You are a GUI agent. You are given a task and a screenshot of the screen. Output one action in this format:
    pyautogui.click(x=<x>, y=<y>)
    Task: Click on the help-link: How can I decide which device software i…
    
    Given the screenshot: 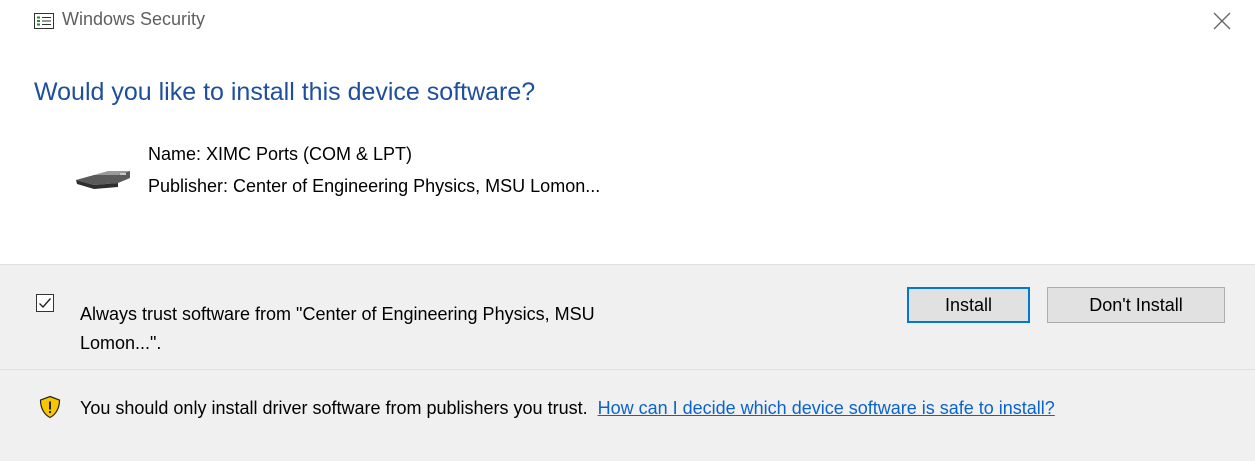 What is the action you would take?
    pyautogui.click(x=826, y=408)
    